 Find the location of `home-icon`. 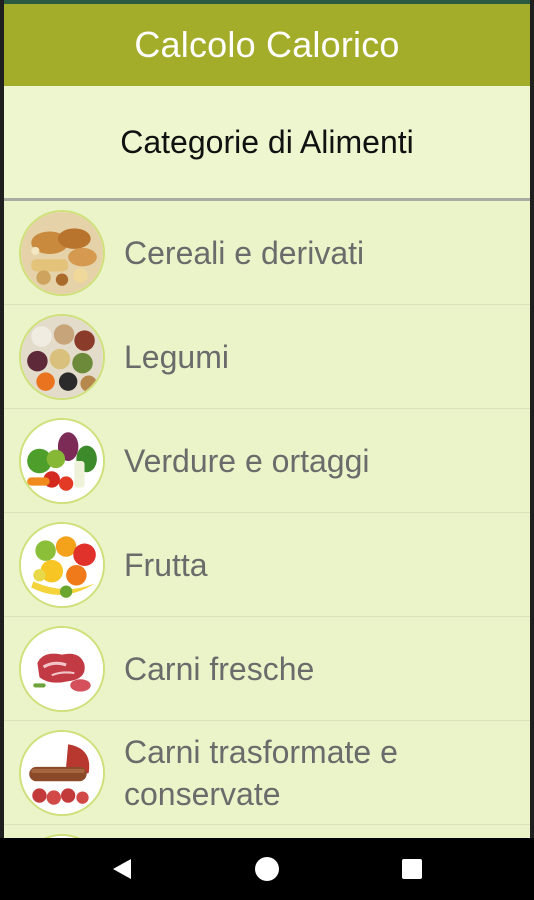

home-icon is located at coordinates (267, 869).